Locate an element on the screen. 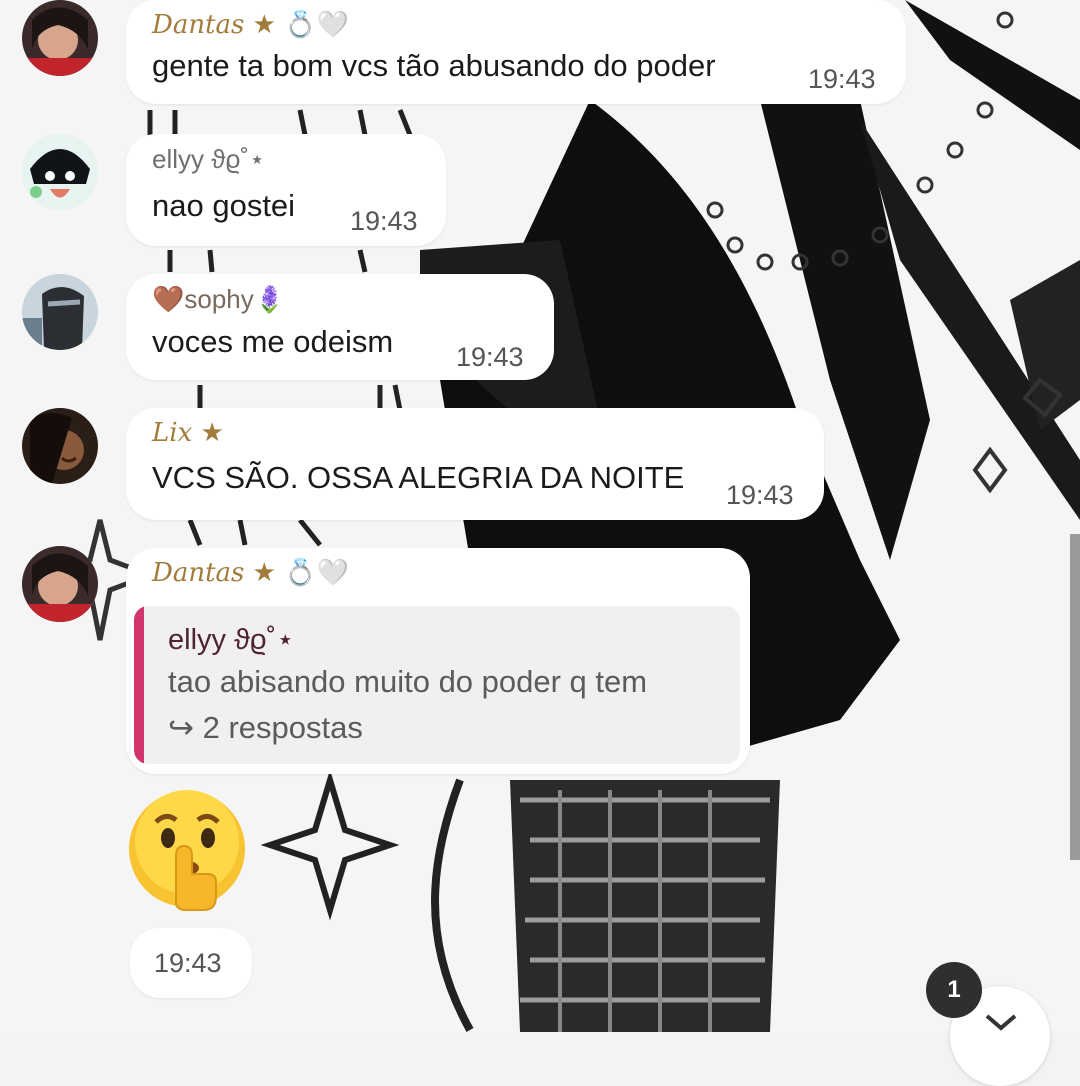 This screenshot has height=1086, width=1080. author-name: ellyy ϑϱ˚⋆ is located at coordinates (208, 159).